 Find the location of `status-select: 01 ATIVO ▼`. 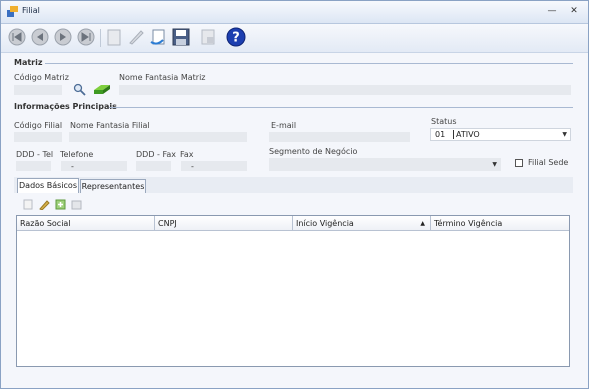

status-select: 01 ATIVO ▼ is located at coordinates (500, 134).